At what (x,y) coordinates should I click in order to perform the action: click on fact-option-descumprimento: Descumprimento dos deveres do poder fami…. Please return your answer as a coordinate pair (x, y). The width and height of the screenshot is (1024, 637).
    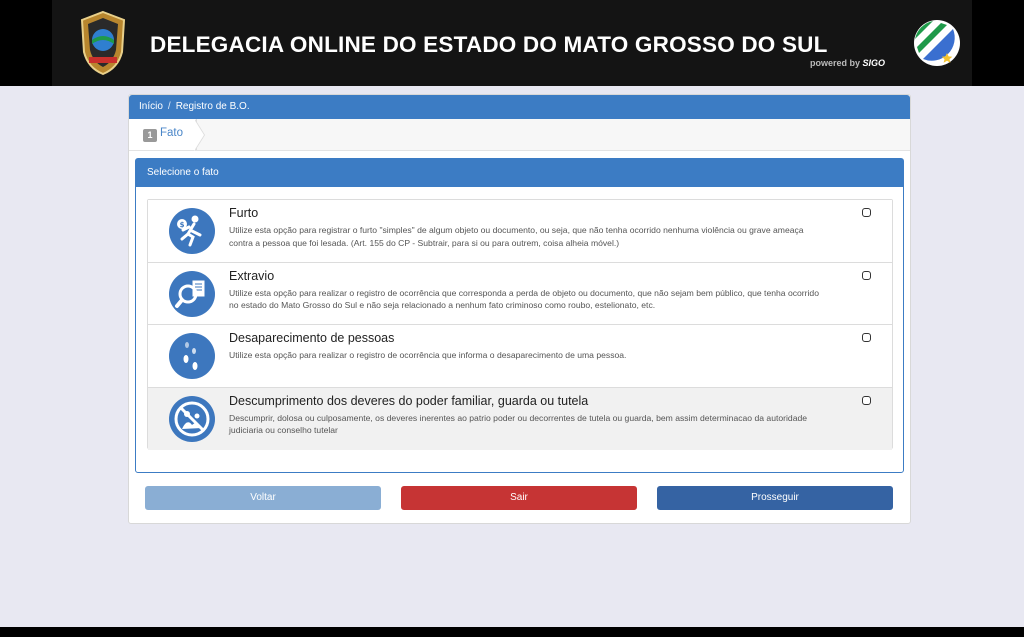
    Looking at the image, I should click on (520, 418).